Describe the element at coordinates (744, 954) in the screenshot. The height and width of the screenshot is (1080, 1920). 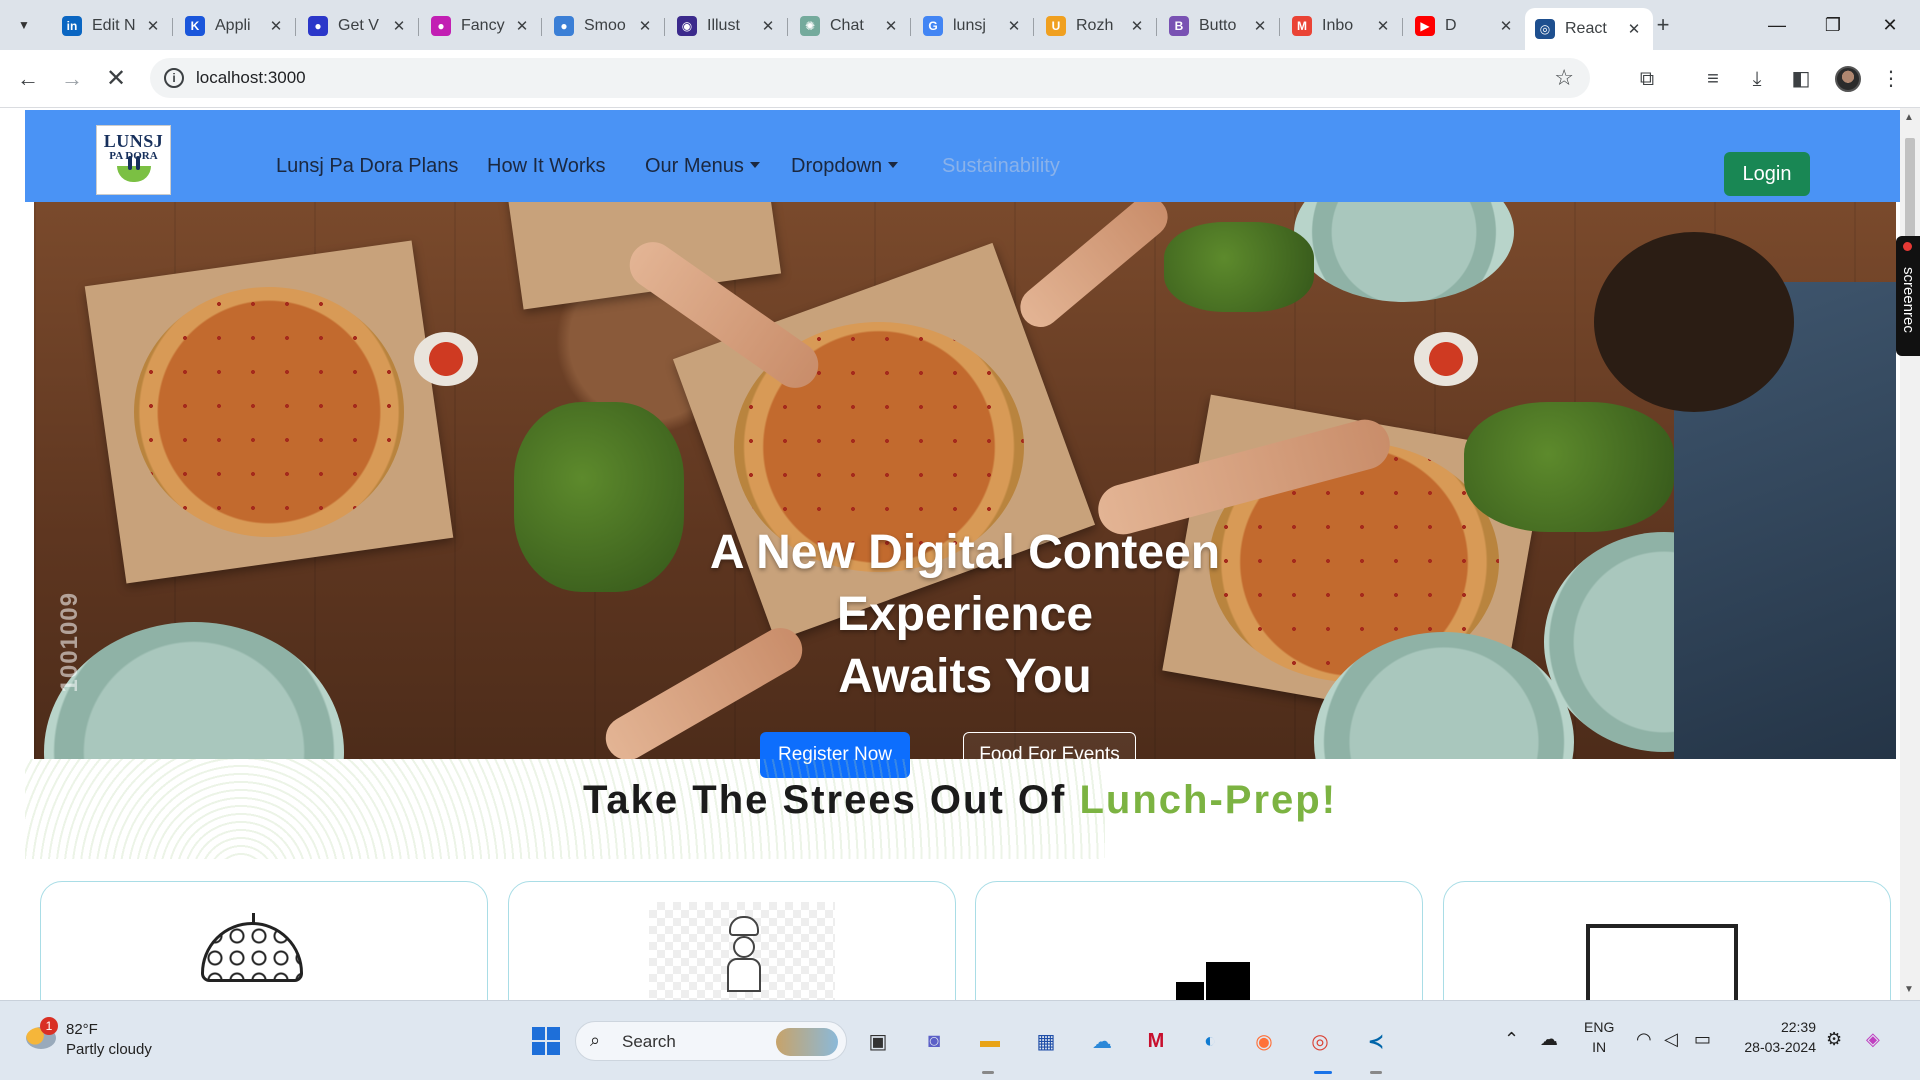
I see `chef-icon` at that location.